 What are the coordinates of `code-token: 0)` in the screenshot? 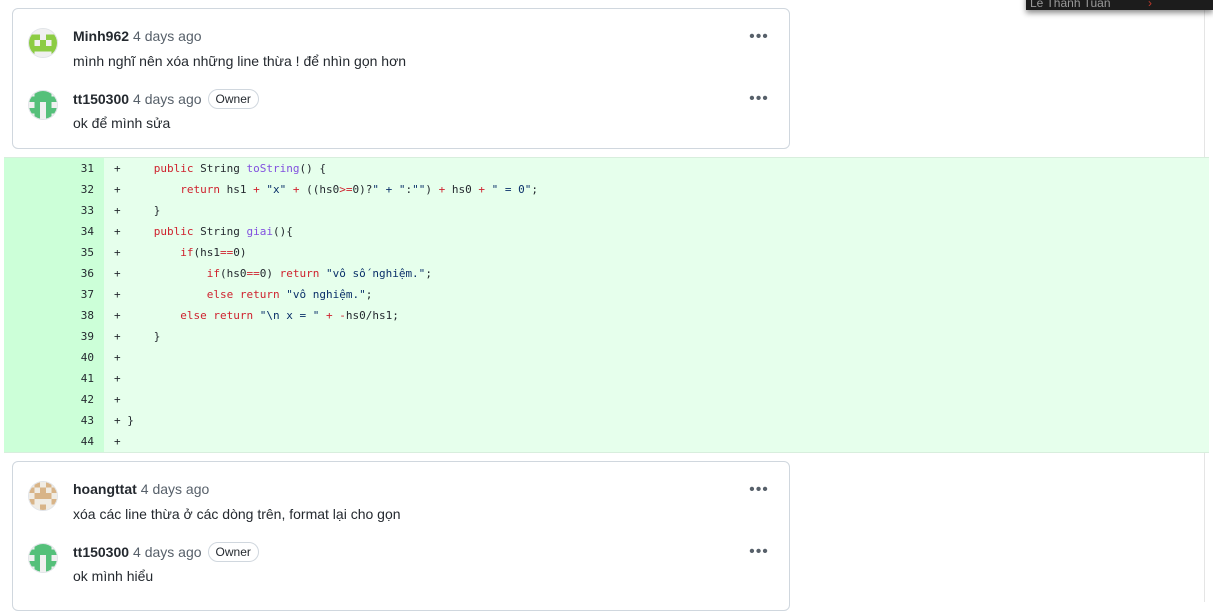 It's located at (240, 252).